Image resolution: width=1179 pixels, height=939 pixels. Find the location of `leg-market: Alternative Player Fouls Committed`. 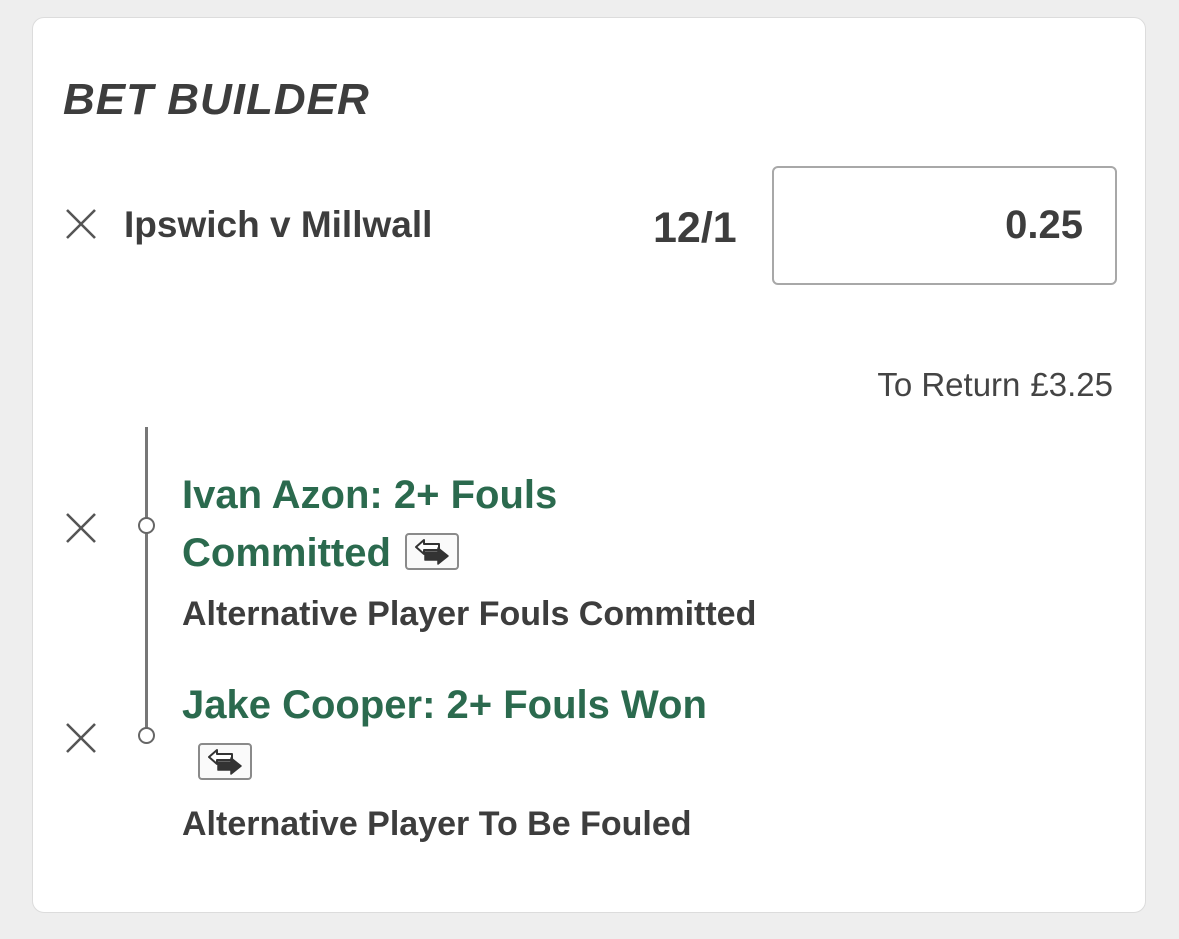

leg-market: Alternative Player Fouls Committed is located at coordinates (469, 614).